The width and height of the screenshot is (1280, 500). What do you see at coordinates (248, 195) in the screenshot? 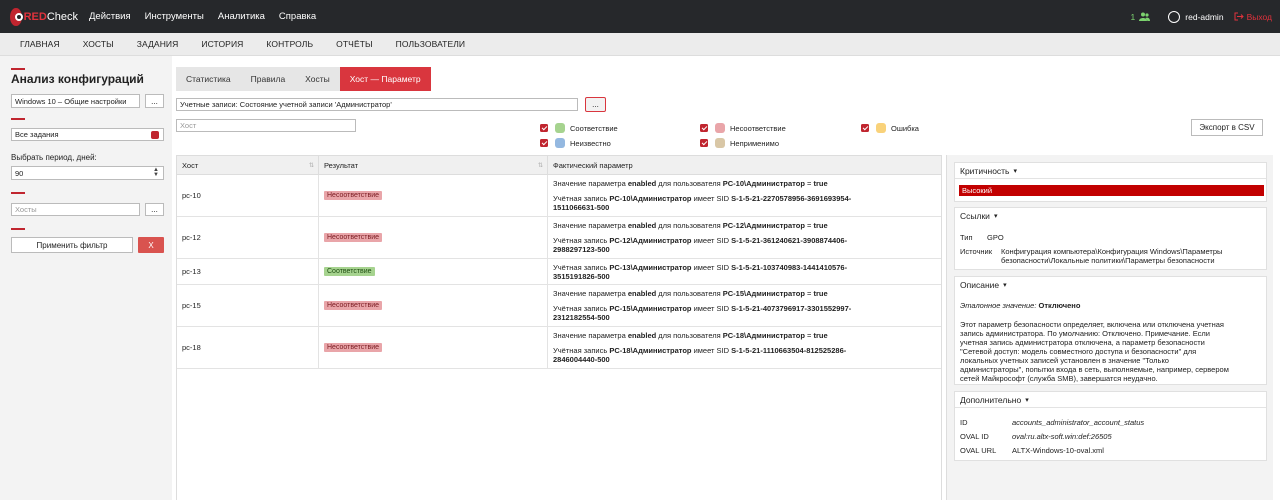
I see `host-cell: pc-10` at bounding box center [248, 195].